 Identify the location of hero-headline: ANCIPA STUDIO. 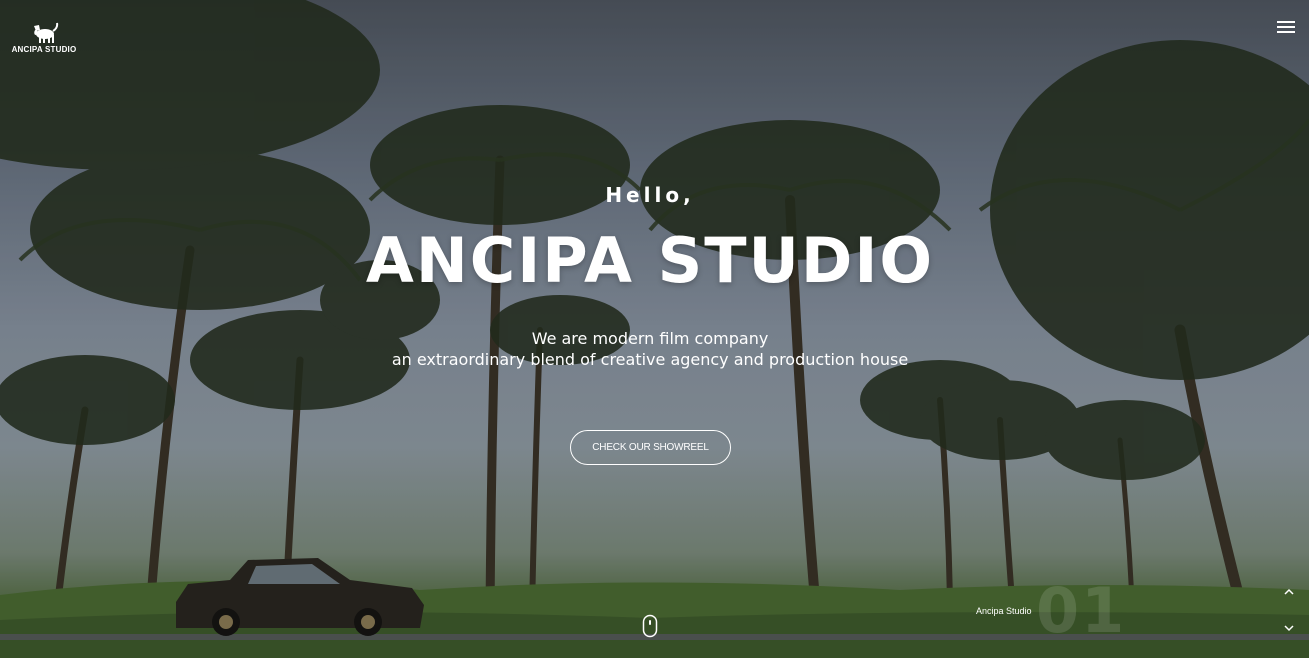
(650, 260).